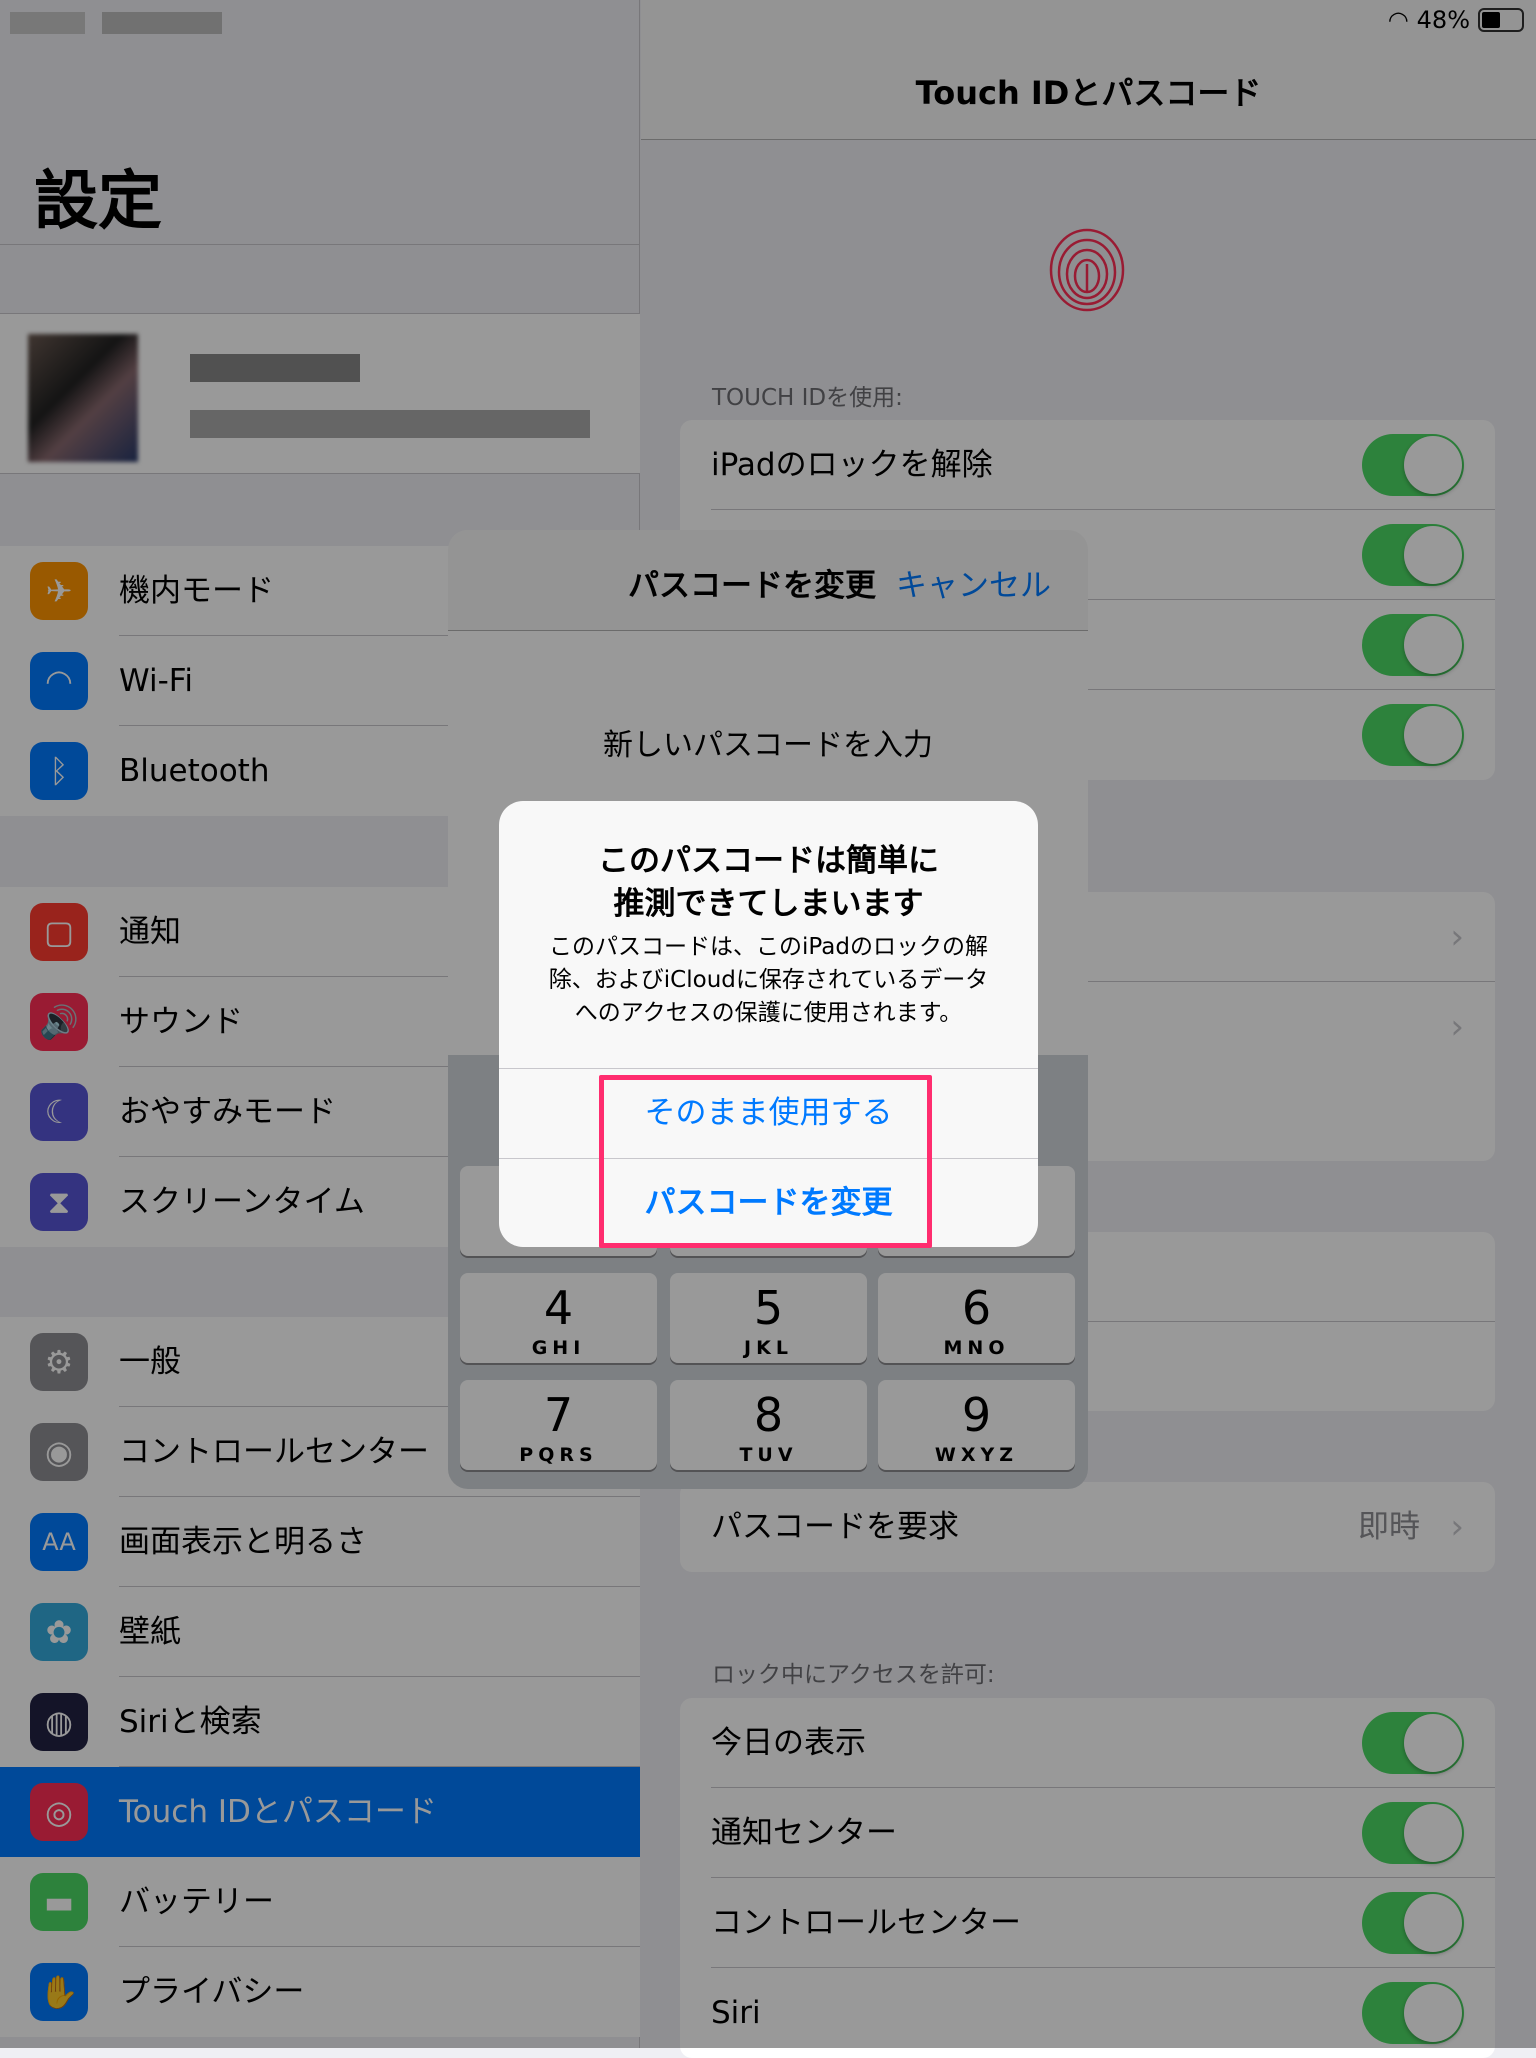 This screenshot has height=2058, width=1536. What do you see at coordinates (768, 1013) in the screenshot?
I see `alert-body-line3: へのアクセスの保護に使用されます。` at bounding box center [768, 1013].